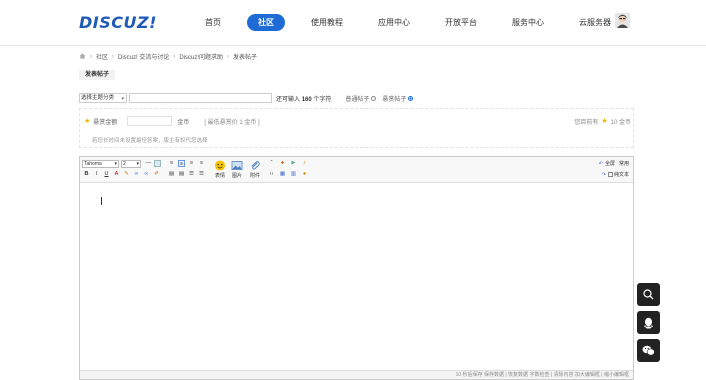 The height and width of the screenshot is (380, 706). What do you see at coordinates (102, 56) in the screenshot?
I see `breadcrumb-community: 社区` at bounding box center [102, 56].